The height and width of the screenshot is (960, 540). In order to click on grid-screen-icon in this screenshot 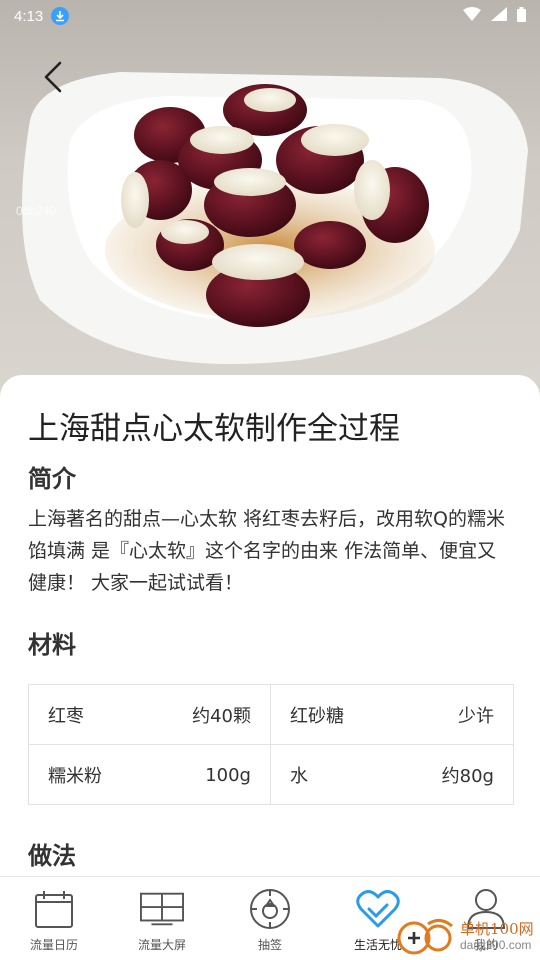, I will do `click(162, 909)`.